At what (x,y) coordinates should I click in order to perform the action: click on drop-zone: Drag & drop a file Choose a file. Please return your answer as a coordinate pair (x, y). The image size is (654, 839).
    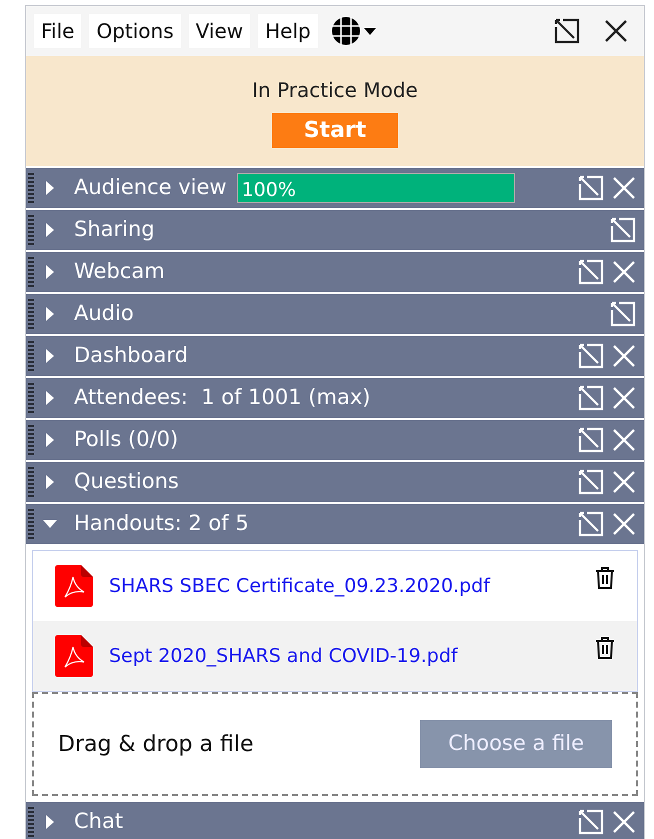
    Looking at the image, I should click on (335, 744).